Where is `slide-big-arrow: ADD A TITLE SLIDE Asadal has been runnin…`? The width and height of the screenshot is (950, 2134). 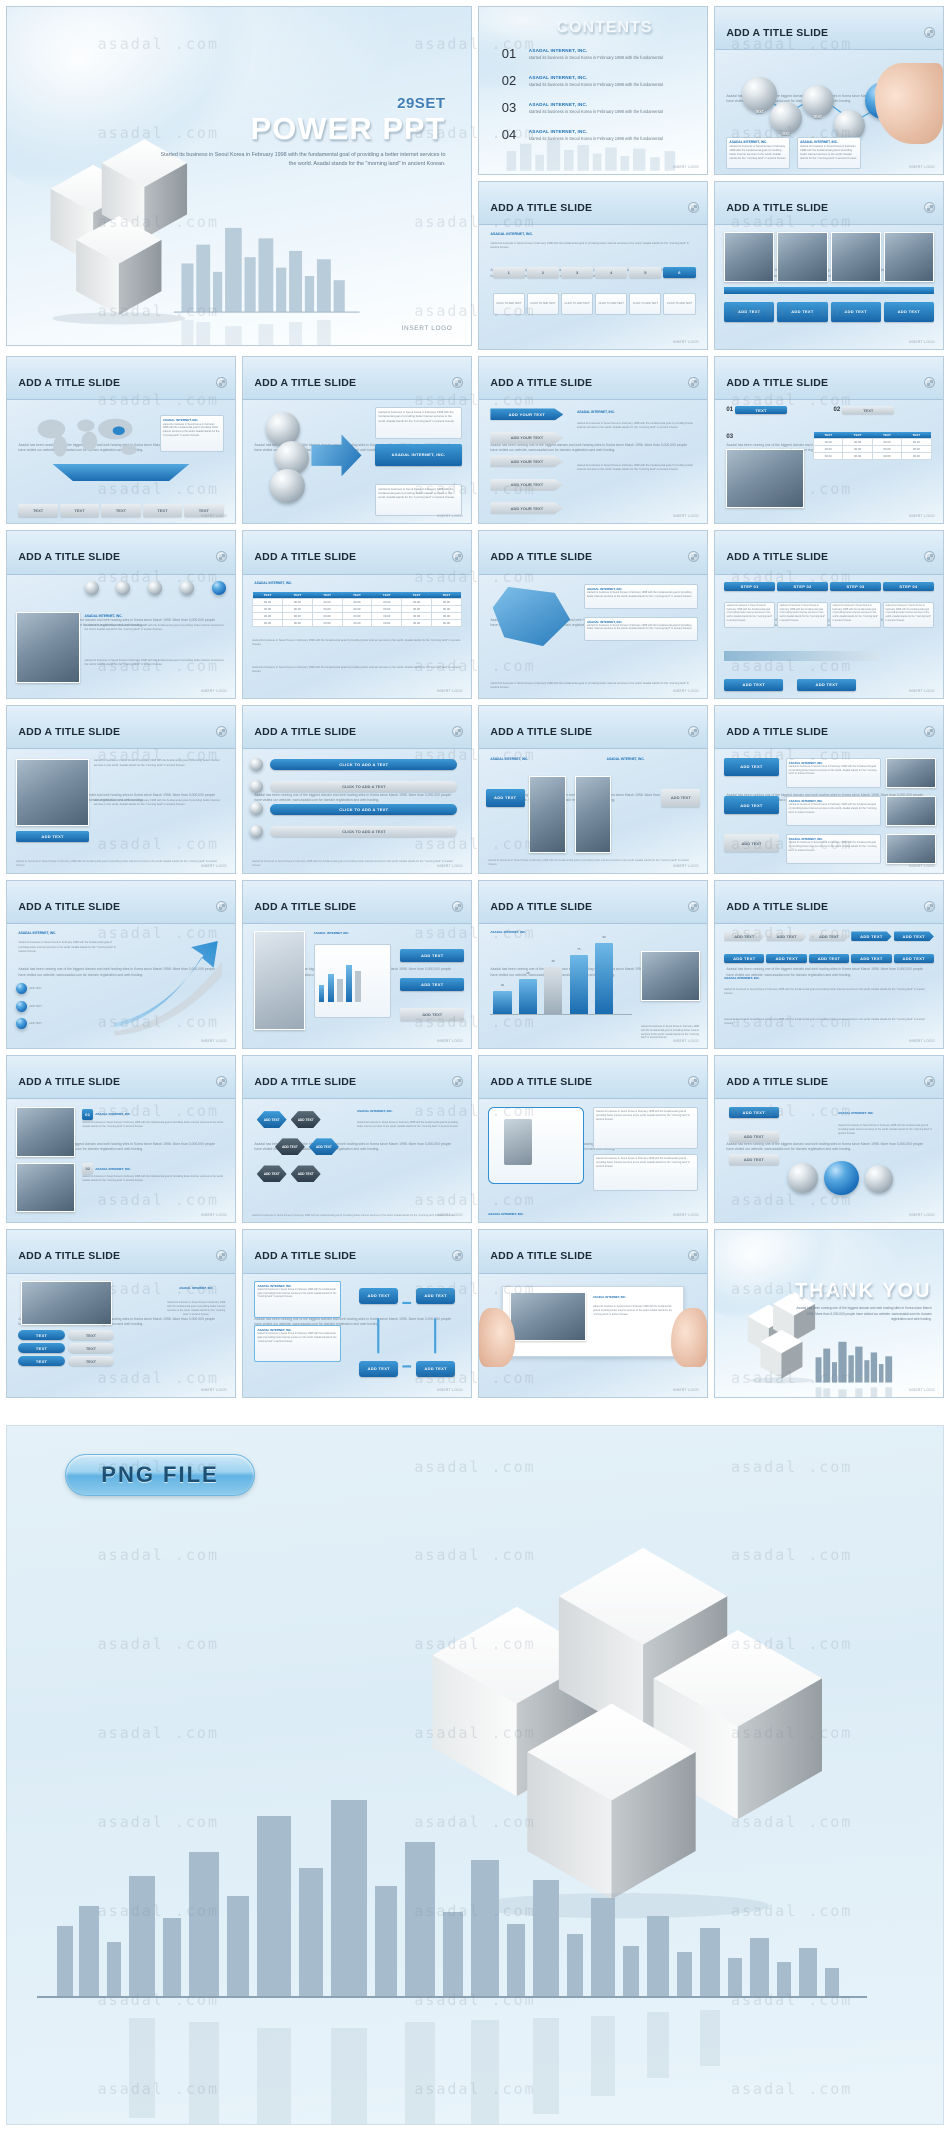 slide-big-arrow: ADD A TITLE SLIDE Asadal has been runnin… is located at coordinates (121, 964).